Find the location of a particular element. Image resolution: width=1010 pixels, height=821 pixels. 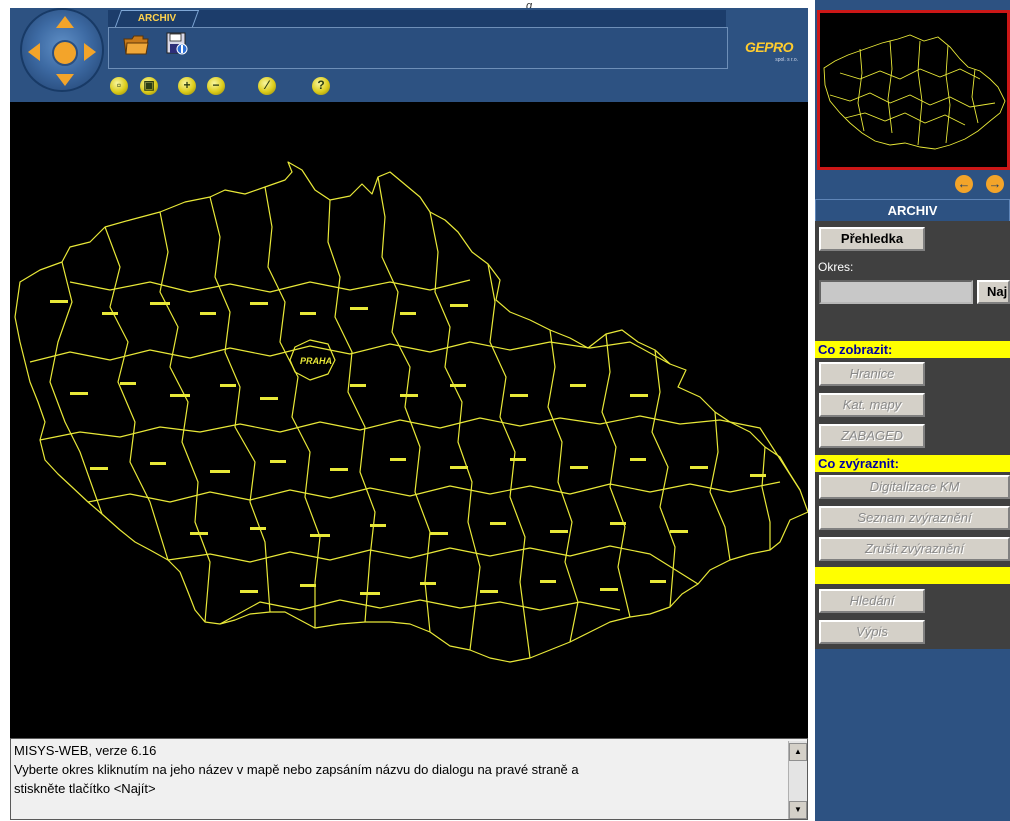

status-scrollbar: ▲ ▼ is located at coordinates (797, 780).